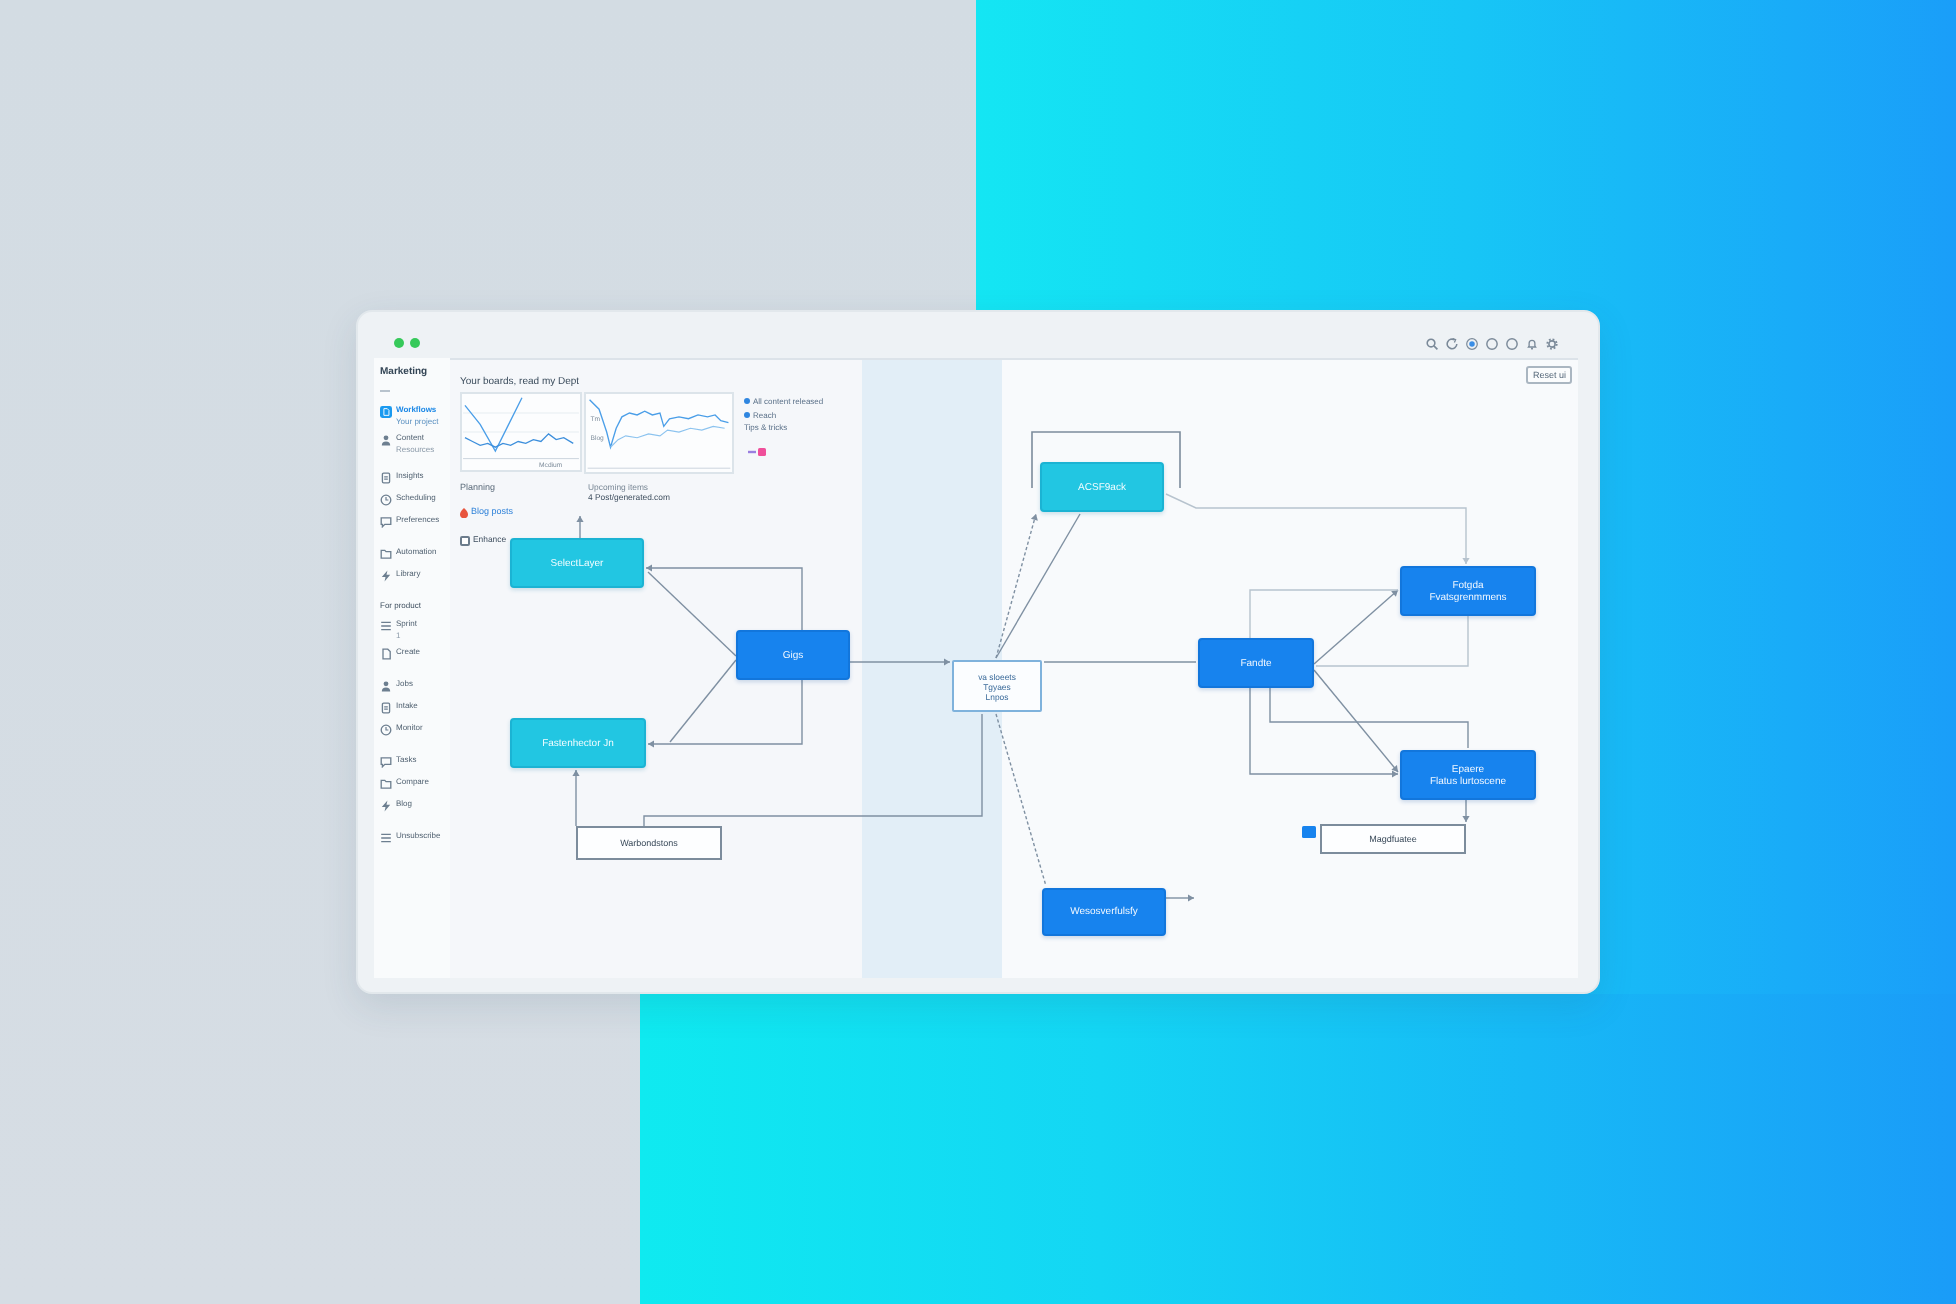 Image resolution: width=1956 pixels, height=1304 pixels. I want to click on bell-icon, so click(1532, 344).